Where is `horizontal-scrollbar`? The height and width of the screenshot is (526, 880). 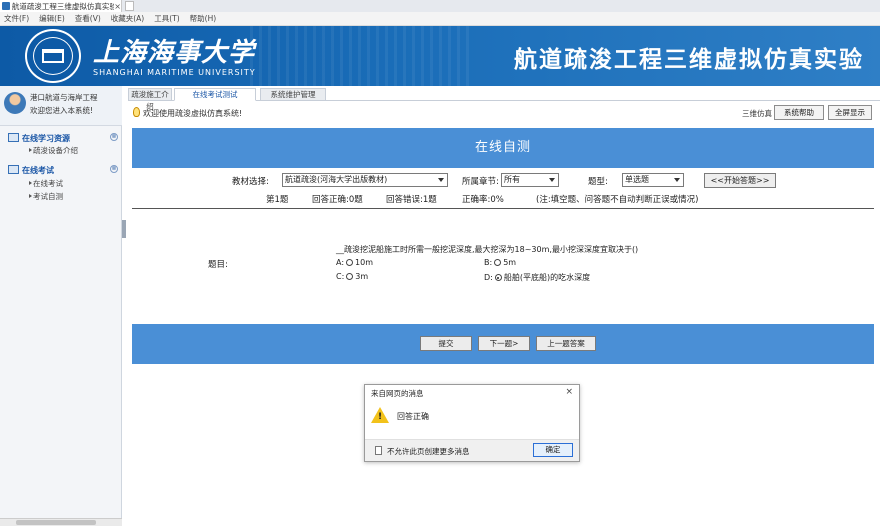
horizontal-scrollbar is located at coordinates (61, 522).